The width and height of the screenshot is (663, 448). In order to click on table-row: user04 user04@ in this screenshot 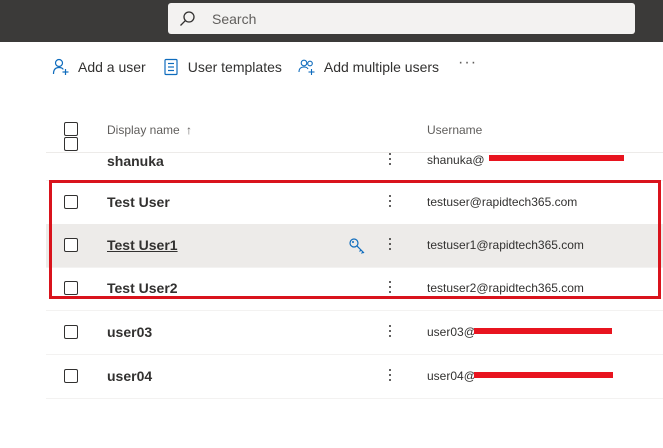, I will do `click(354, 377)`.